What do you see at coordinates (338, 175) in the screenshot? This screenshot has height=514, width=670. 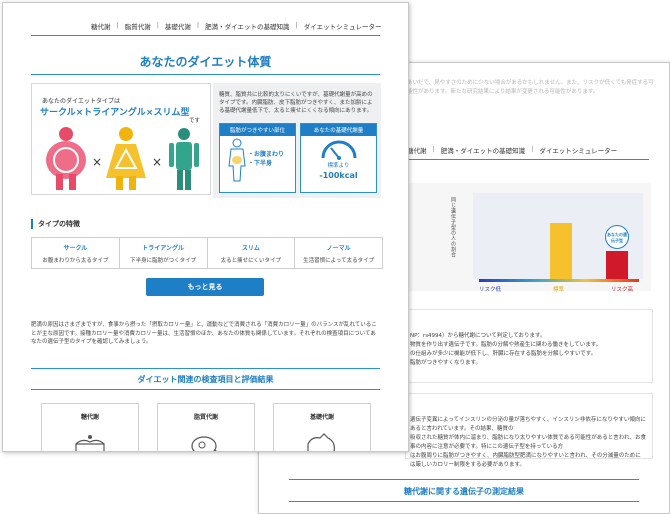 I see `bmr-value: -100kcal` at bounding box center [338, 175].